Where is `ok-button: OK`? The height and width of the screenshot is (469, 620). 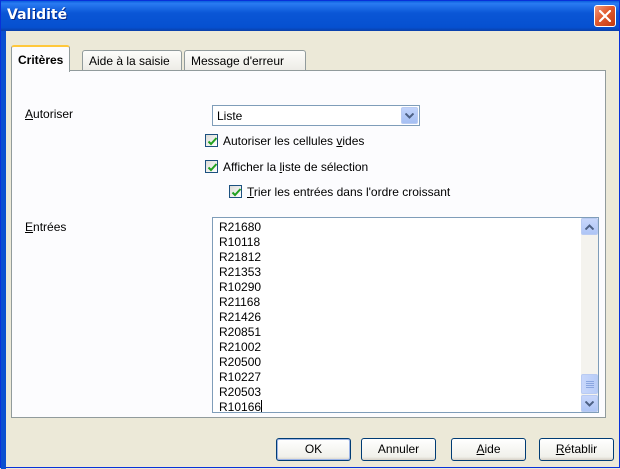
ok-button: OK is located at coordinates (313, 449).